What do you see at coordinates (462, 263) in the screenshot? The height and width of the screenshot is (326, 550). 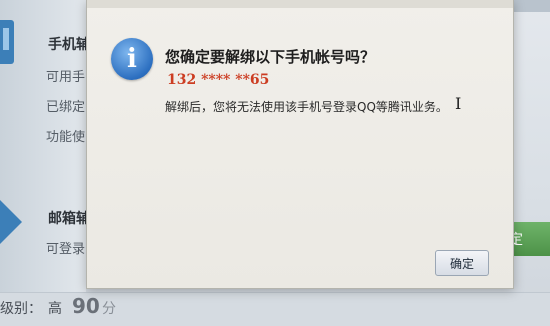 I see `confirm-button: 确定` at bounding box center [462, 263].